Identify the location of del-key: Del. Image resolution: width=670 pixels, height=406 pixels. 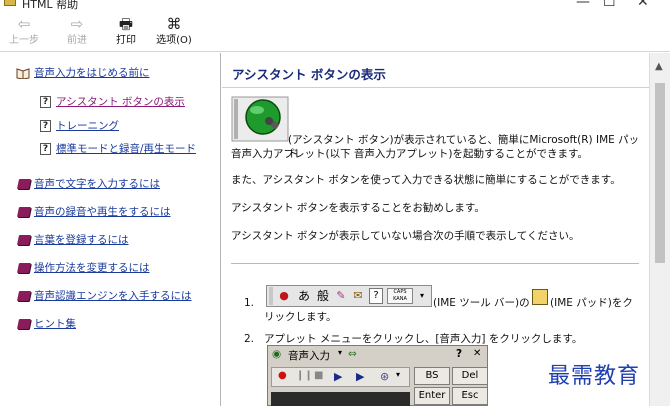
(470, 376).